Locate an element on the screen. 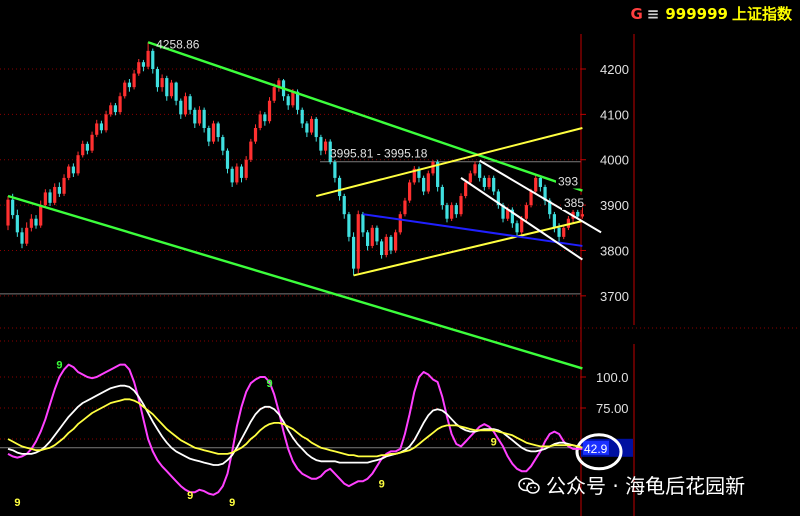 The width and height of the screenshot is (800, 516). price-tag: 393 is located at coordinates (568, 182).